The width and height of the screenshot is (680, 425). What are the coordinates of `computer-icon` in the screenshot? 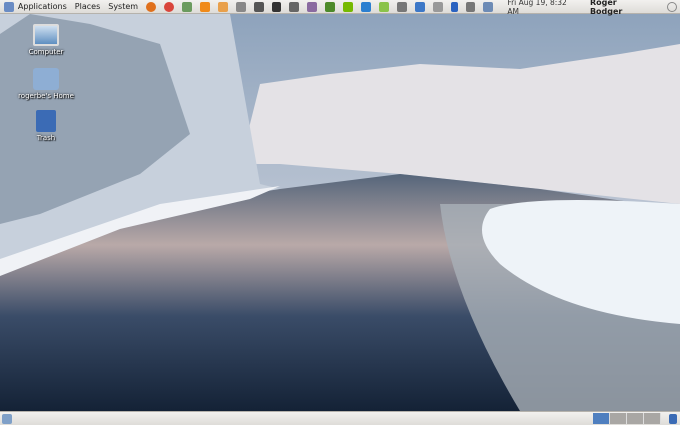 It's located at (46, 35).